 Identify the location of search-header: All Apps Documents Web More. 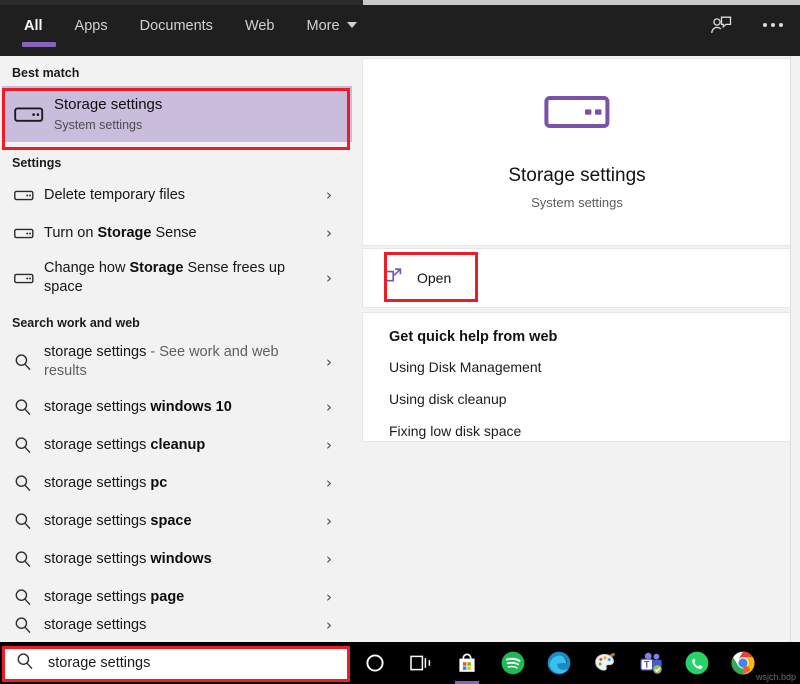
(400, 28).